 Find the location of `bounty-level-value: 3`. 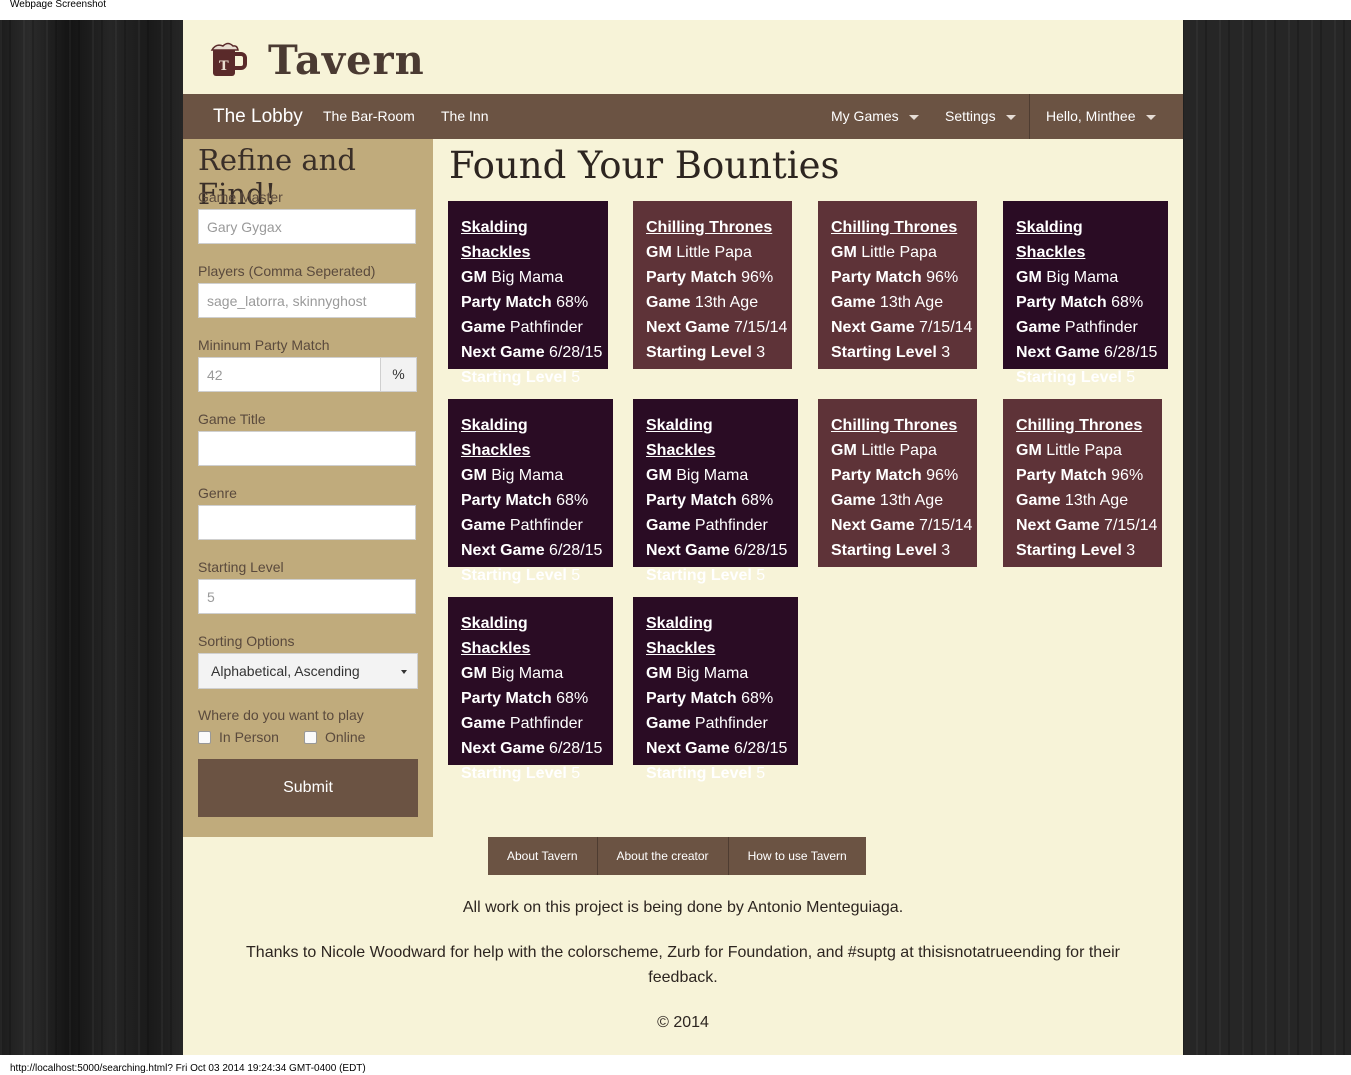

bounty-level-value: 3 is located at coordinates (946, 352).